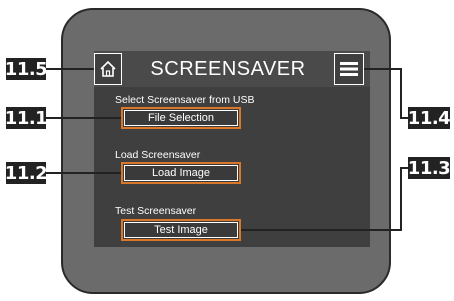 The width and height of the screenshot is (454, 301). What do you see at coordinates (404, 118) in the screenshot?
I see `leader-menu-c` at bounding box center [404, 118].